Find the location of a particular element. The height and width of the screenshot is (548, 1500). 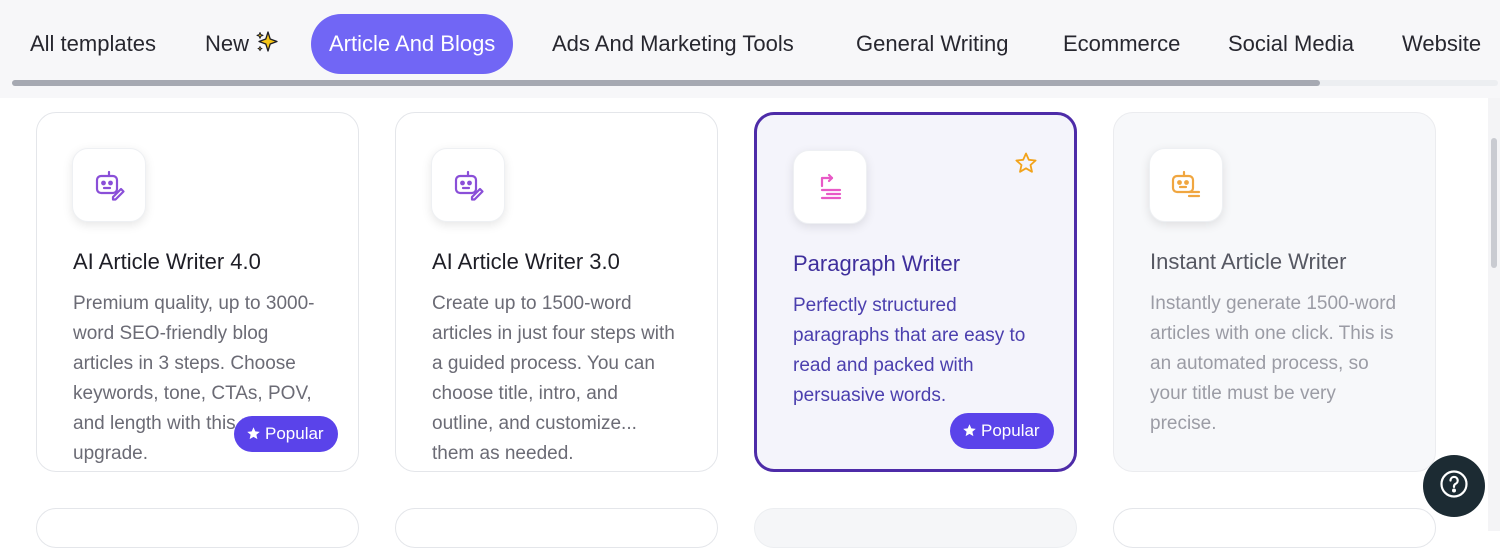

tab-label: Social Media is located at coordinates (1291, 43).